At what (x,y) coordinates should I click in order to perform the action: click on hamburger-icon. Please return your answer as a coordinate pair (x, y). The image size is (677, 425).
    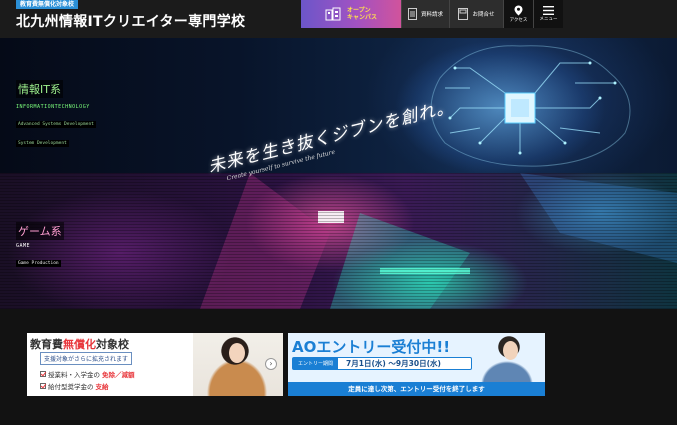
    Looking at the image, I should click on (548, 10).